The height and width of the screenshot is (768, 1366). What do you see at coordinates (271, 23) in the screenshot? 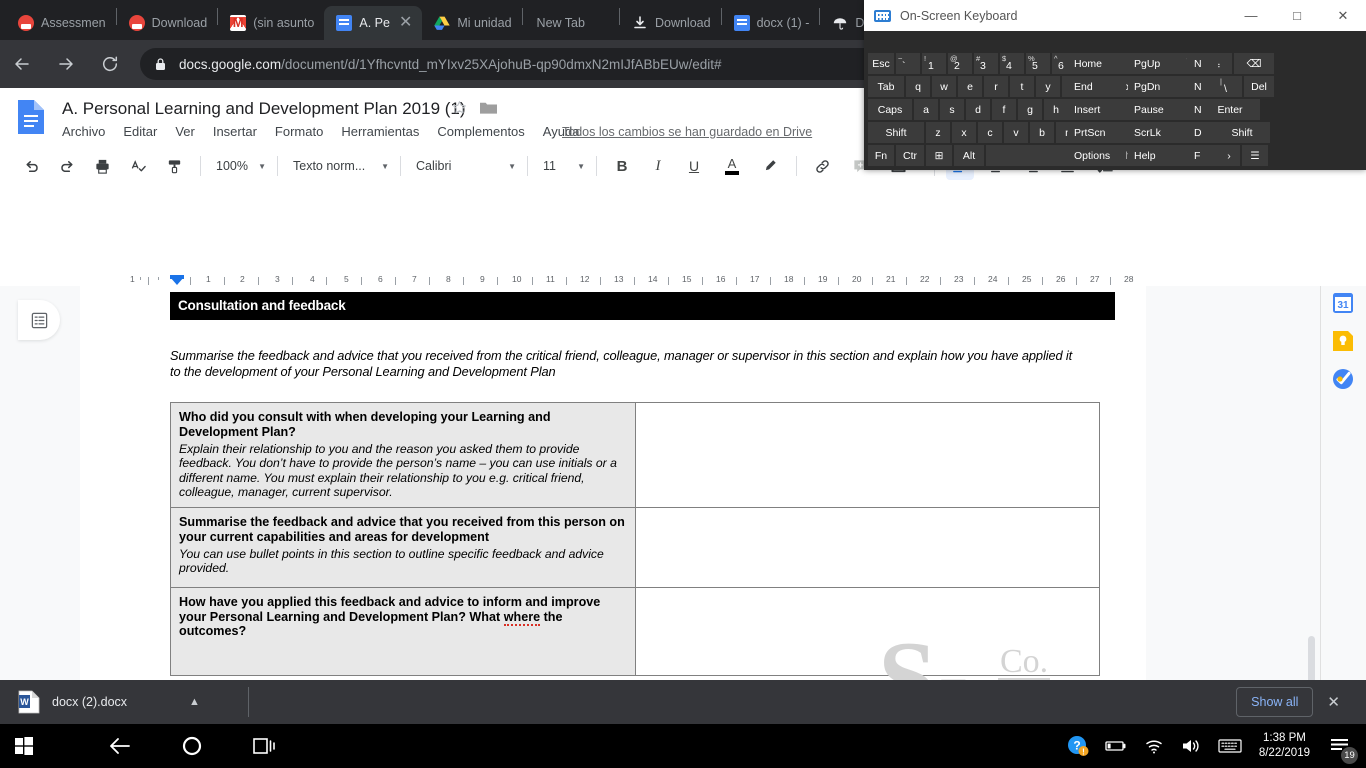
I see `browser-tab-2: (sin asunto` at bounding box center [271, 23].